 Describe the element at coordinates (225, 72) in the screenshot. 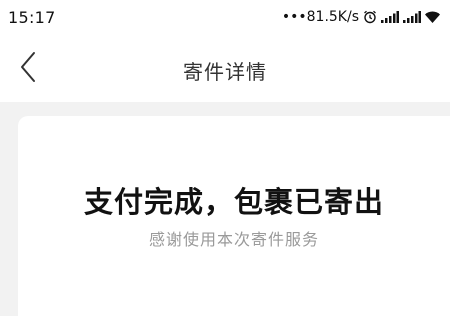

I see `page-title: 寄件详情` at that location.